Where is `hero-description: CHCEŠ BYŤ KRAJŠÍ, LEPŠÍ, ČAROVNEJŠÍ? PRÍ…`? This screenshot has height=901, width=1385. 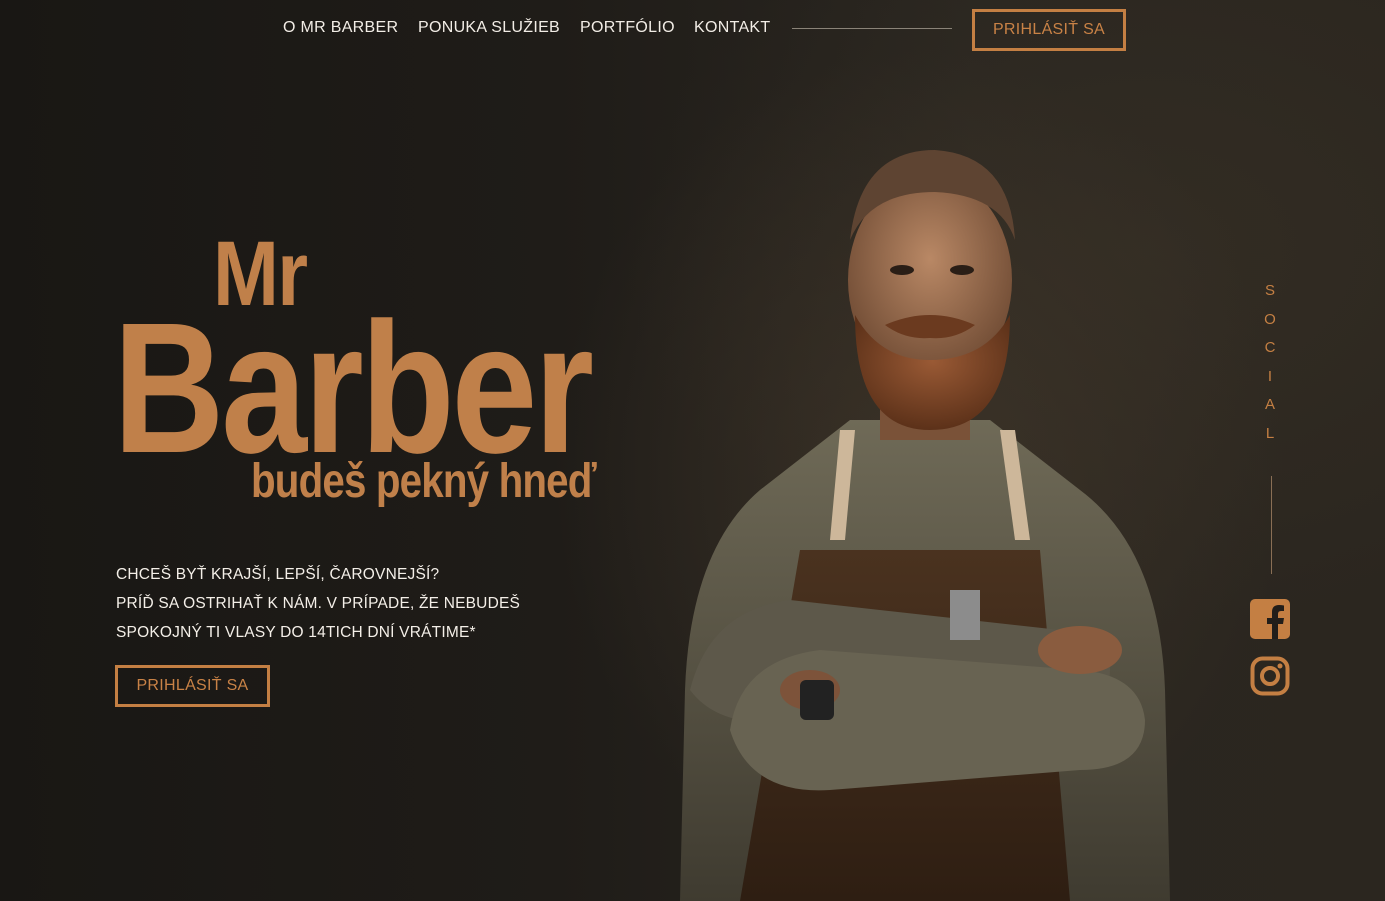
hero-description: CHCEŠ BYŤ KRAJŠÍ, LEPŠÍ, ČAROVNEJŠÍ? PRÍ… is located at coordinates (318, 603).